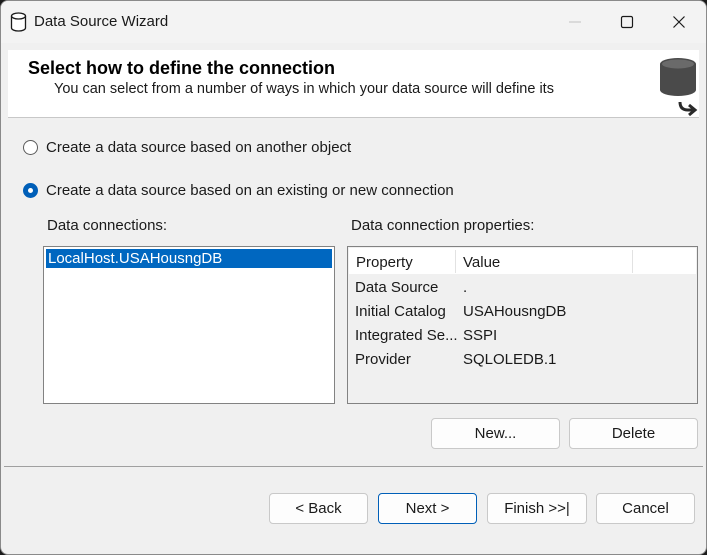 The width and height of the screenshot is (707, 555). What do you see at coordinates (18, 22) in the screenshot?
I see `database-icon` at bounding box center [18, 22].